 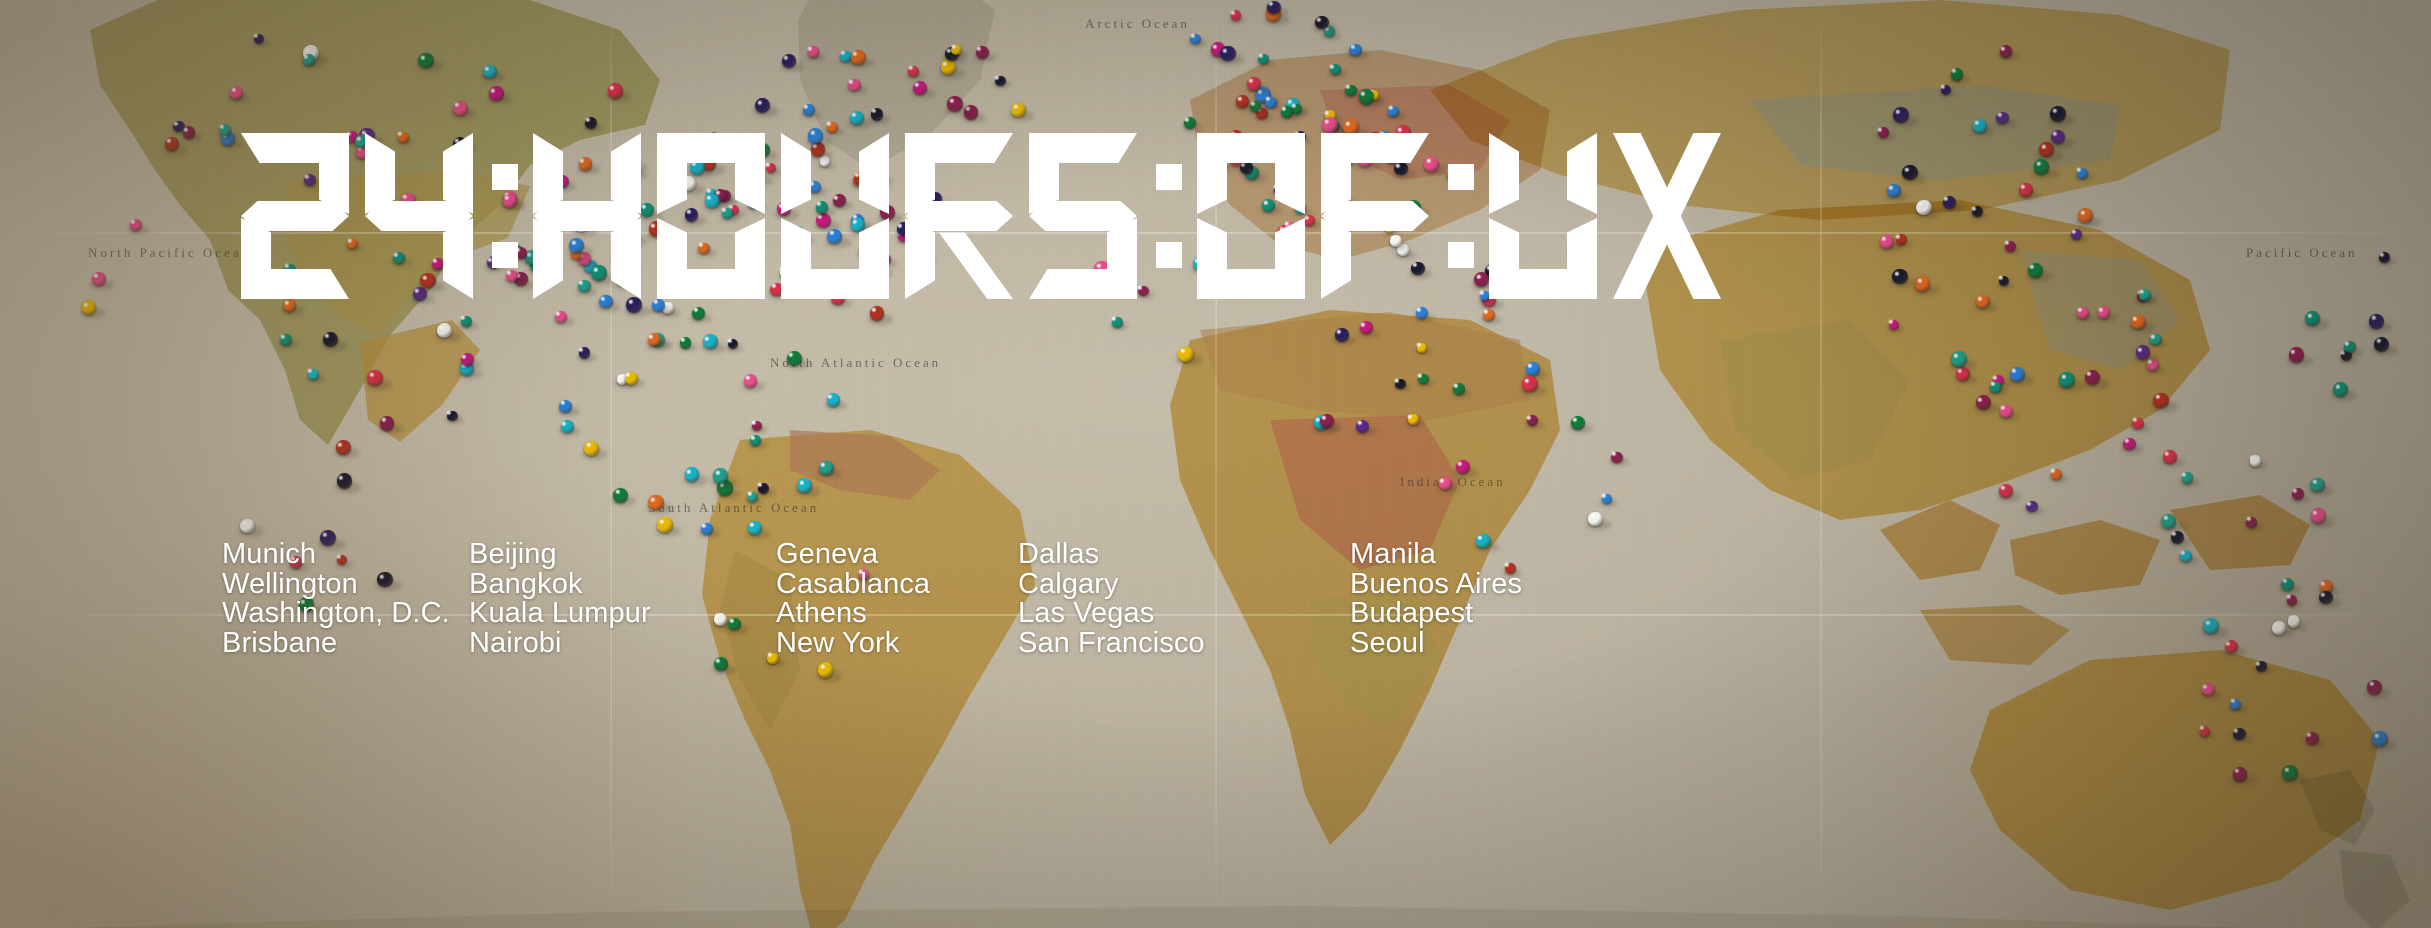 I want to click on city-column-3: Geneva Casablanca Athens New York, so click(x=897, y=598).